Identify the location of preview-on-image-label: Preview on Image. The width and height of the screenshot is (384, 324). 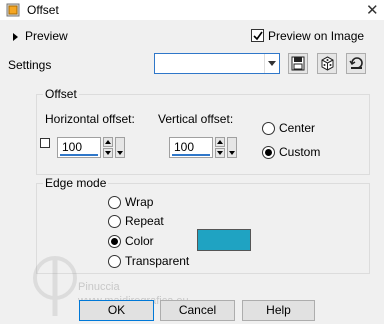
(316, 36).